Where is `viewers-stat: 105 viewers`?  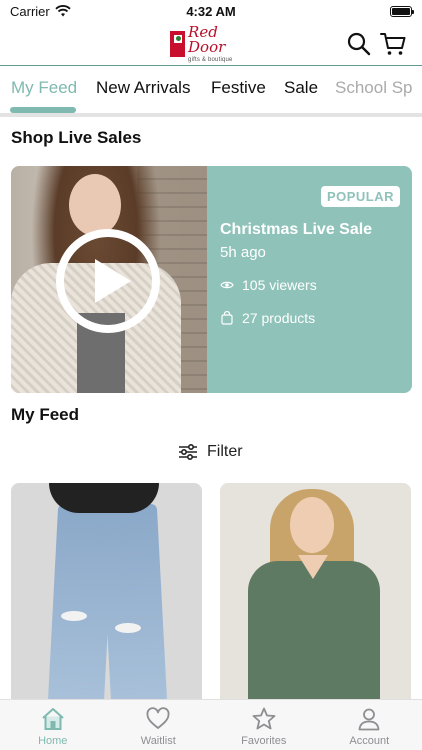
viewers-stat: 105 viewers is located at coordinates (268, 285).